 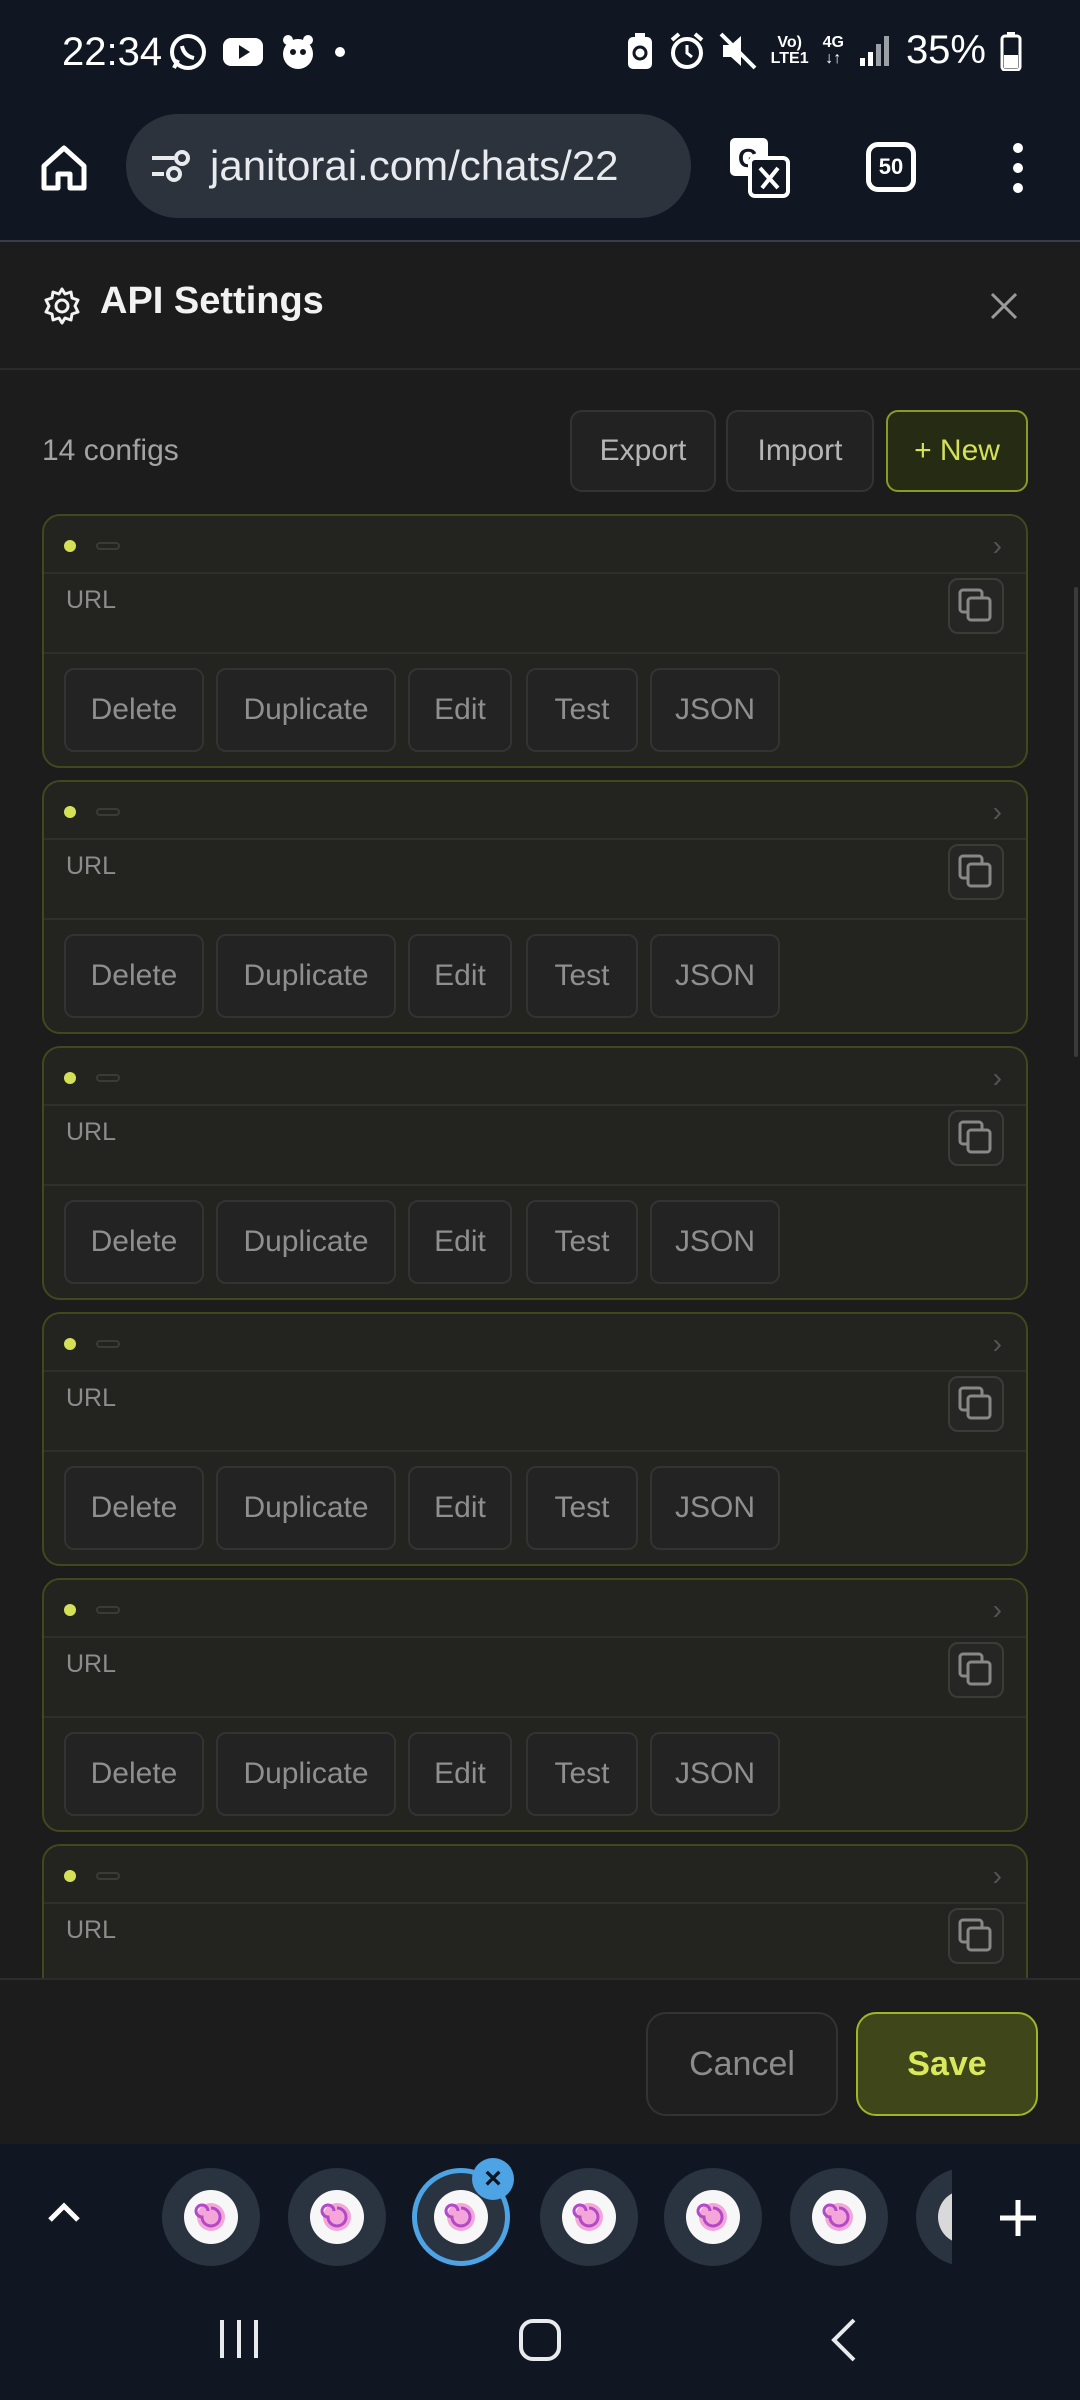 What do you see at coordinates (340, 52) in the screenshot?
I see `more-notifications-dot-icon` at bounding box center [340, 52].